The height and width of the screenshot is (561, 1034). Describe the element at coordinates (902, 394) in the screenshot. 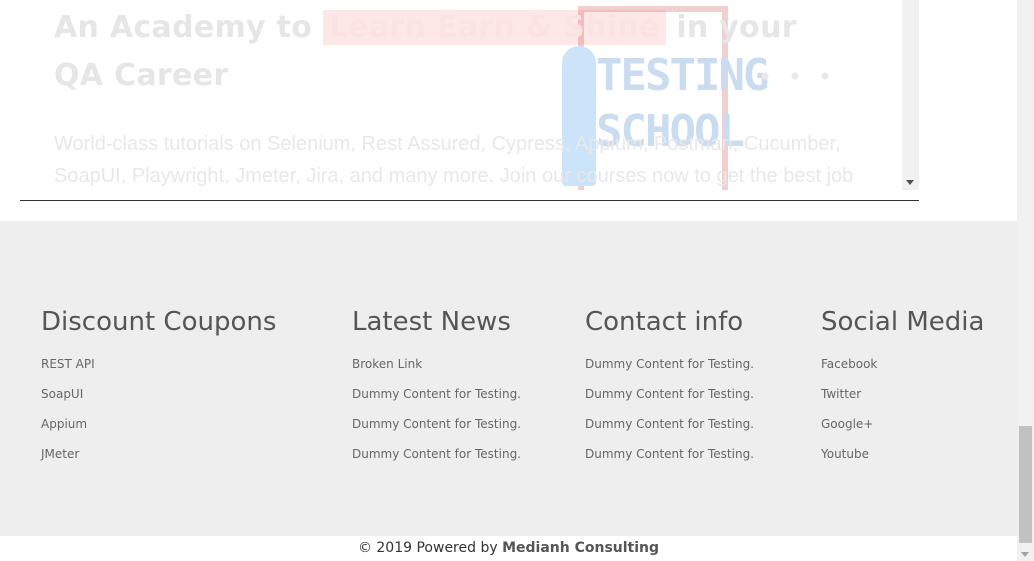

I see `footer-link-twitter: Twitter` at that location.